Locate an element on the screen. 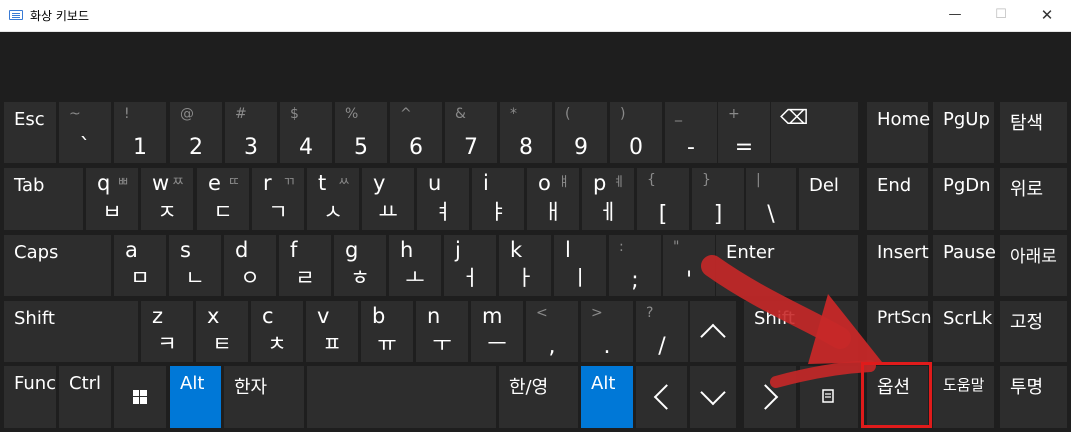 This screenshot has width=1071, height=432. key-arrow-down is located at coordinates (713, 397).